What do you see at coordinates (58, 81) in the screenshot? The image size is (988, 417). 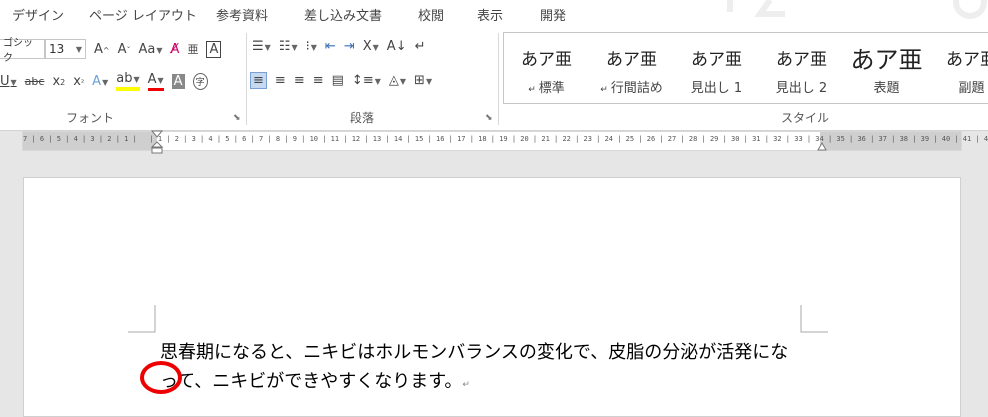 I see `subscript-icon: x2` at bounding box center [58, 81].